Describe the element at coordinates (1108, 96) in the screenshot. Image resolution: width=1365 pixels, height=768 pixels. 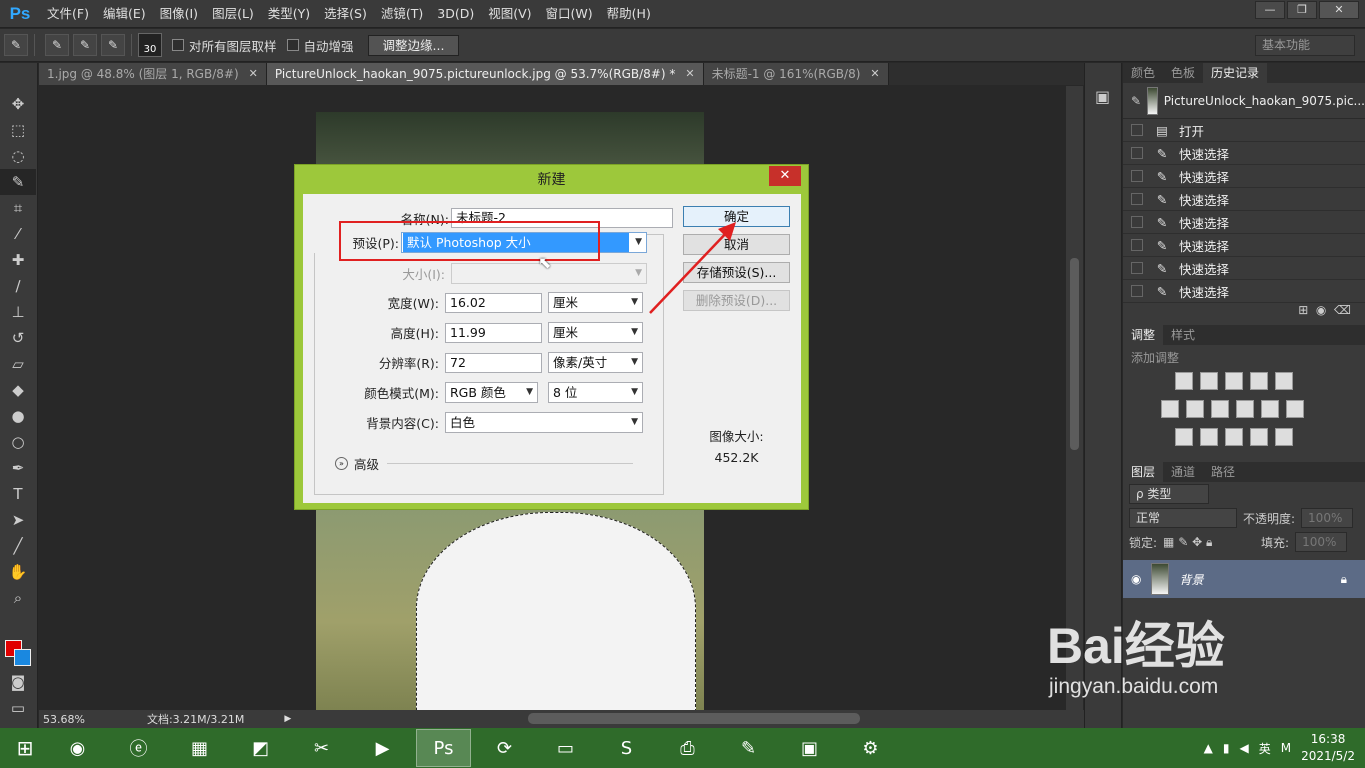
I see `properties-icon: ▣` at that location.